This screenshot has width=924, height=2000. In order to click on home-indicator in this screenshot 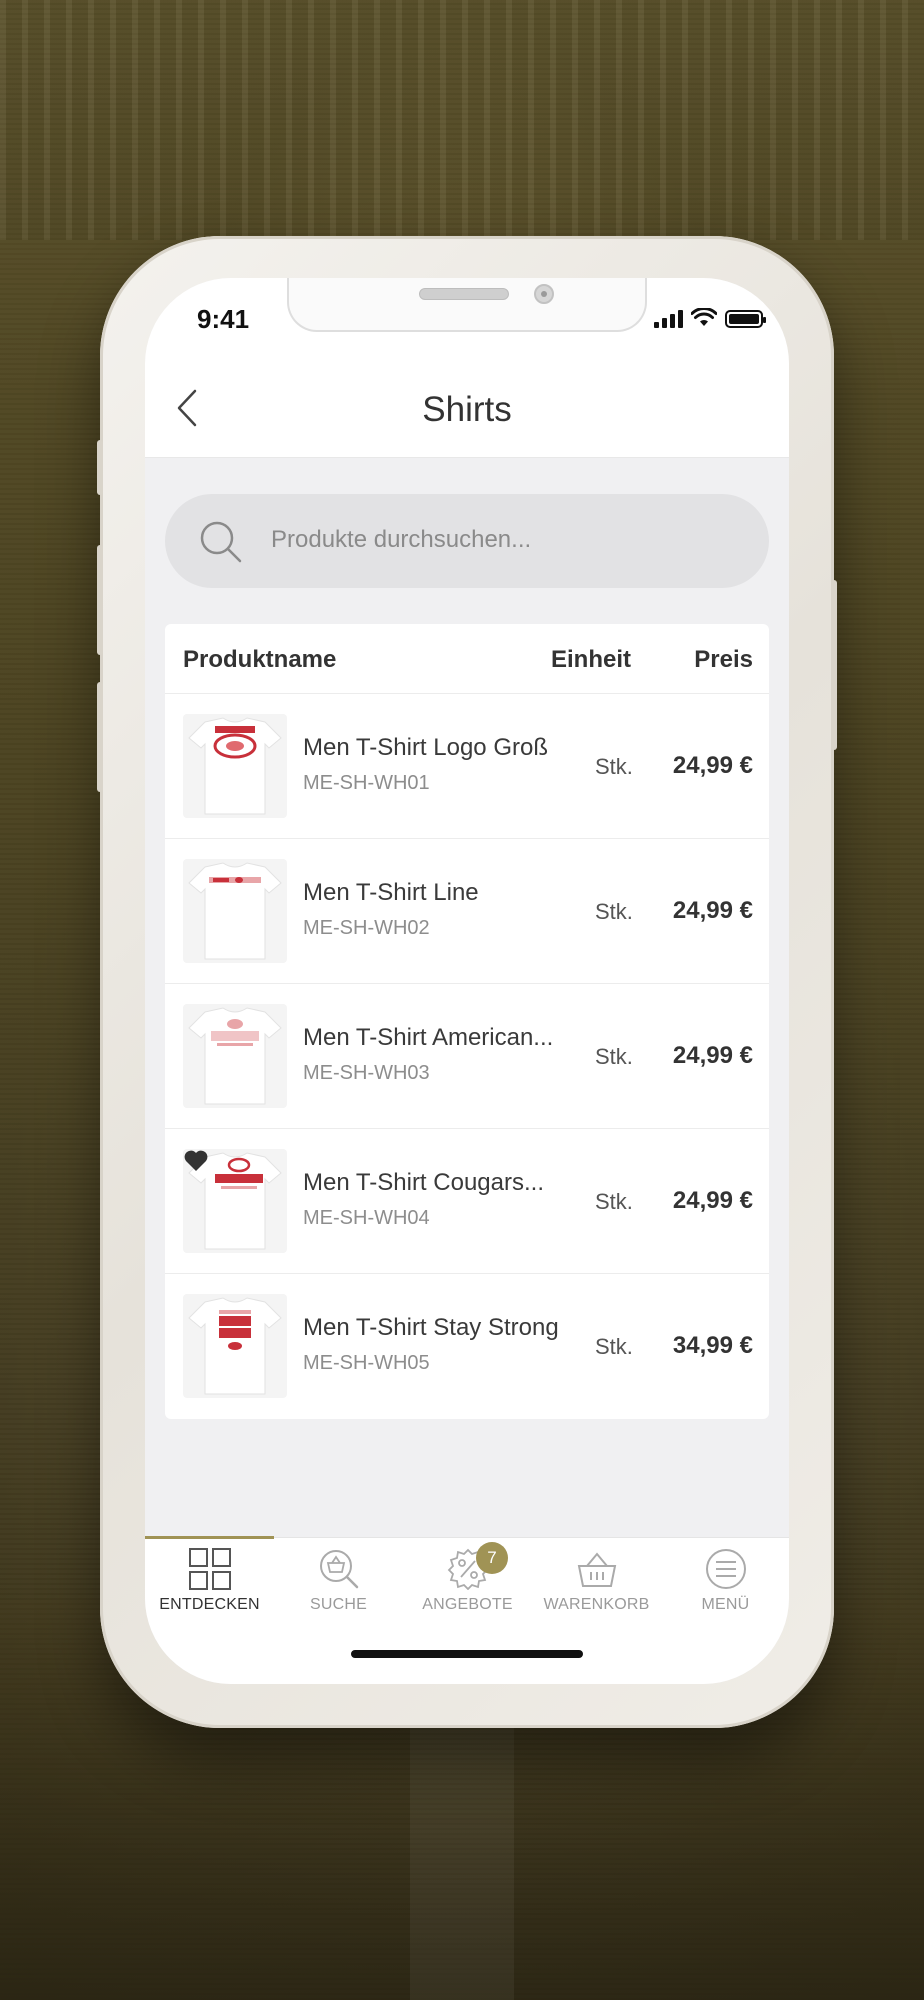, I will do `click(467, 1654)`.